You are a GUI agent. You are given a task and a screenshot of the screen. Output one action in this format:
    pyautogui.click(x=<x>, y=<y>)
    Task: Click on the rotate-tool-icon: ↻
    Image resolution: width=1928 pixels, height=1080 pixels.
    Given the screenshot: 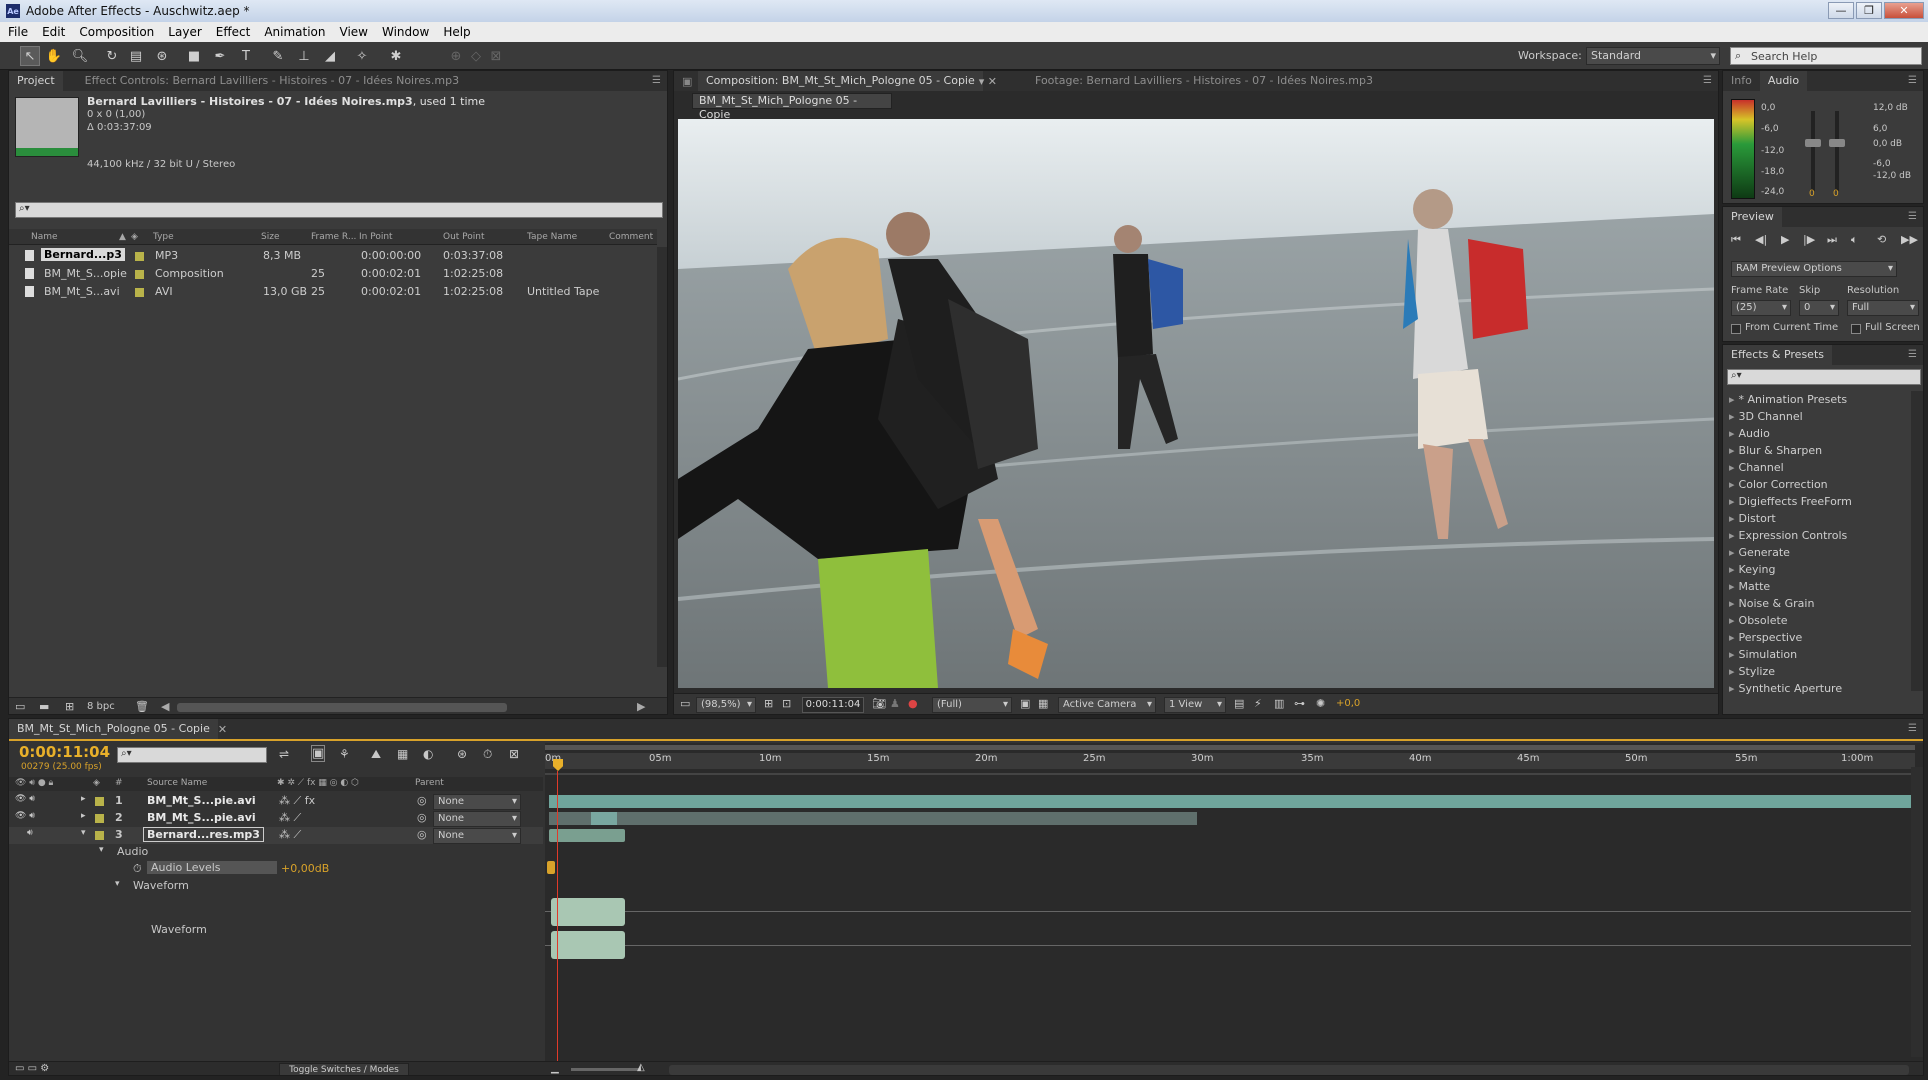 What is the action you would take?
    pyautogui.click(x=112, y=56)
    